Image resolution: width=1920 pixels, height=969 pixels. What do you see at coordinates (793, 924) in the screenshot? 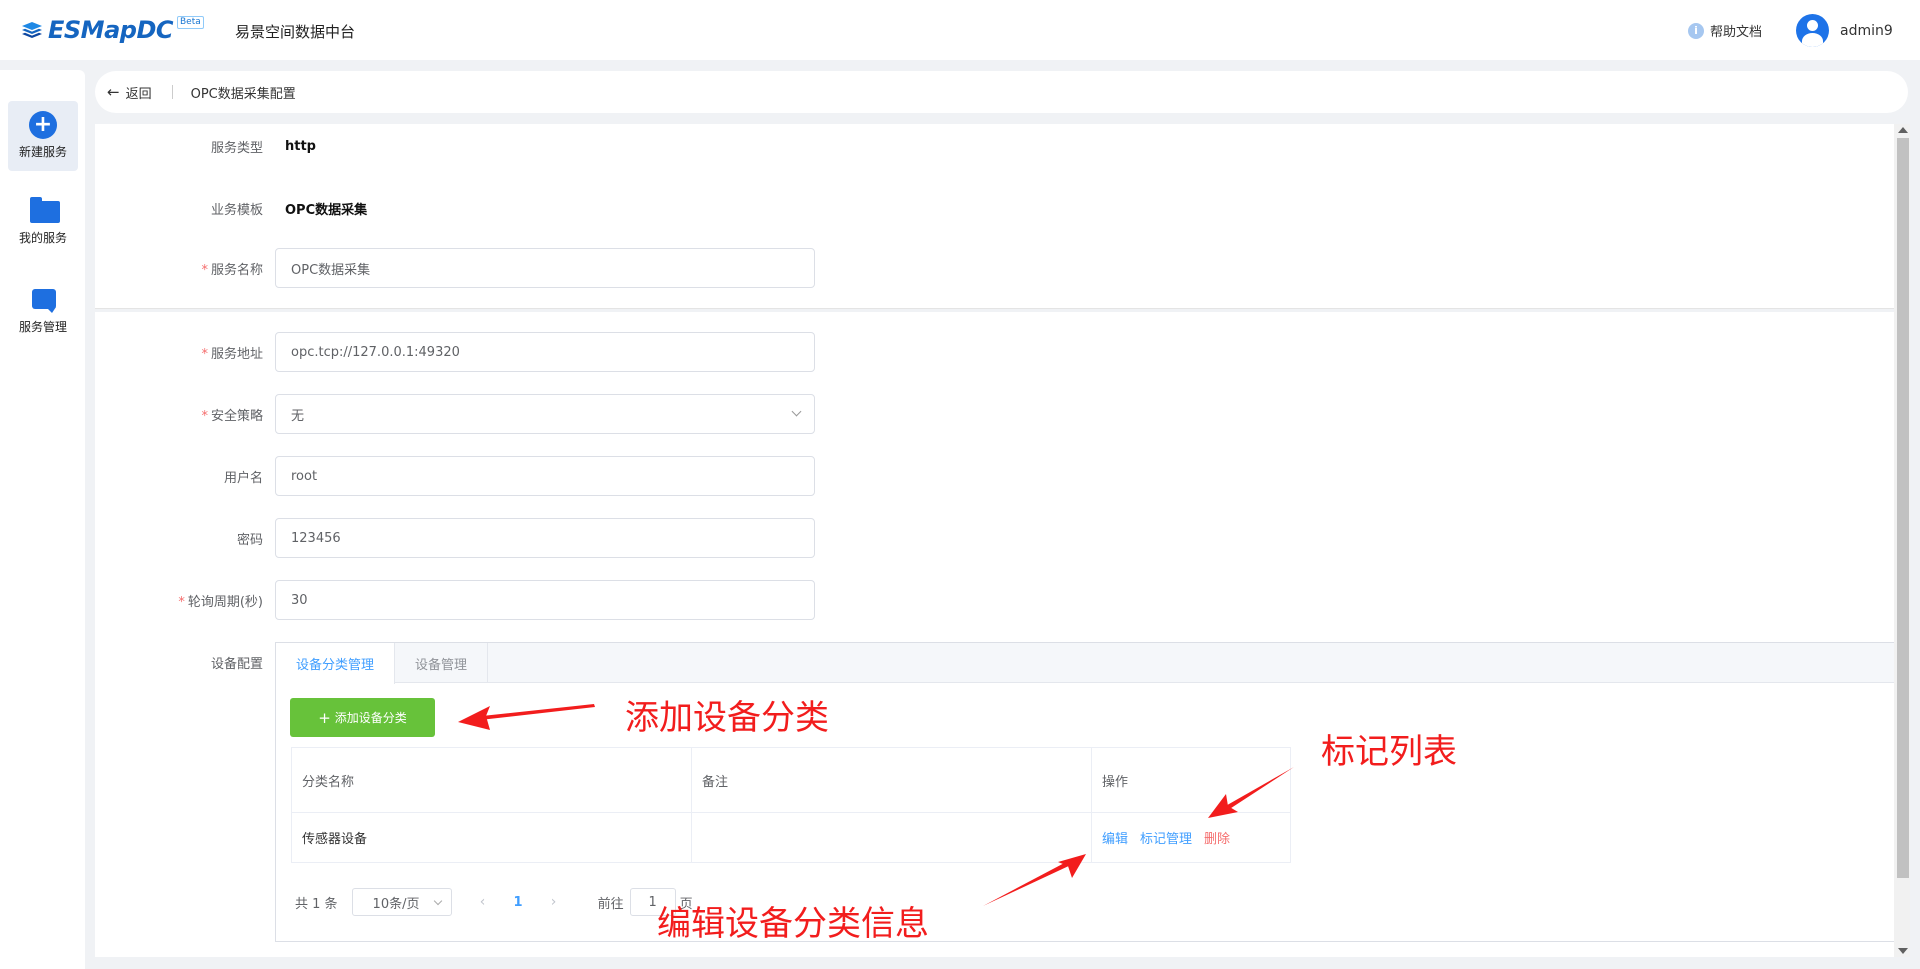
I see `annotation-edit-info: 编辑设备分类信息` at bounding box center [793, 924].